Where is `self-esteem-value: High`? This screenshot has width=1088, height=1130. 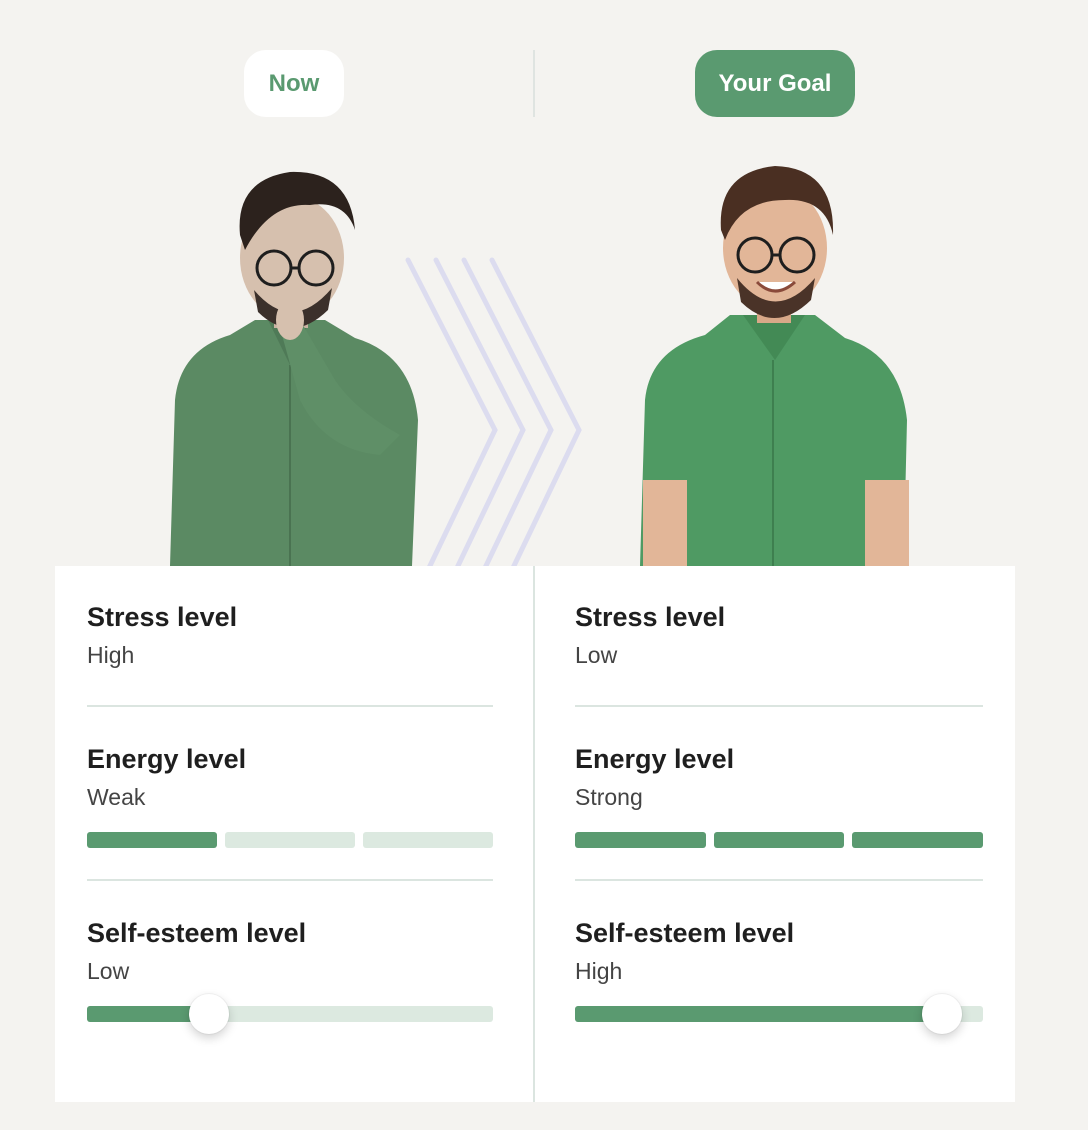 self-esteem-value: High is located at coordinates (599, 971).